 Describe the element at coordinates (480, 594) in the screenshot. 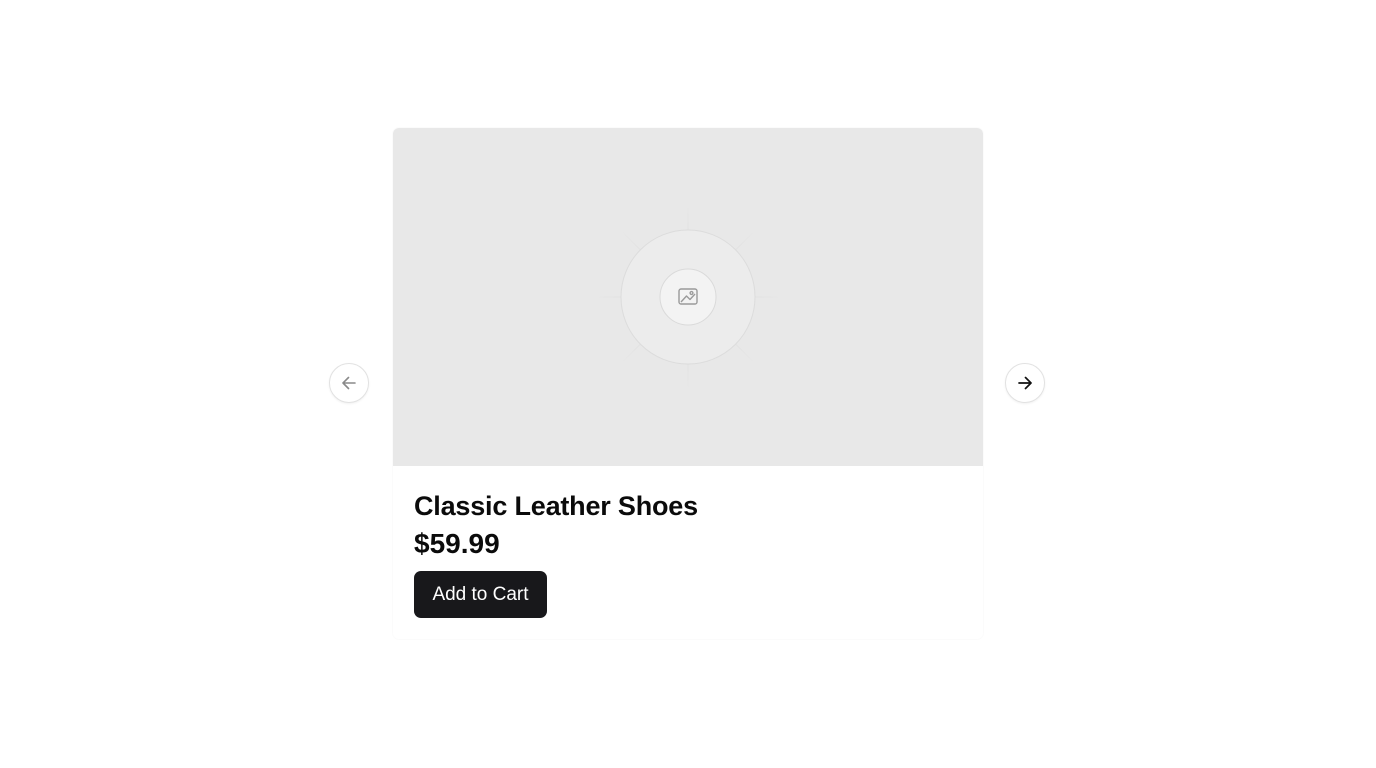

I see `add-to-cart-button: Add to Cart` at that location.